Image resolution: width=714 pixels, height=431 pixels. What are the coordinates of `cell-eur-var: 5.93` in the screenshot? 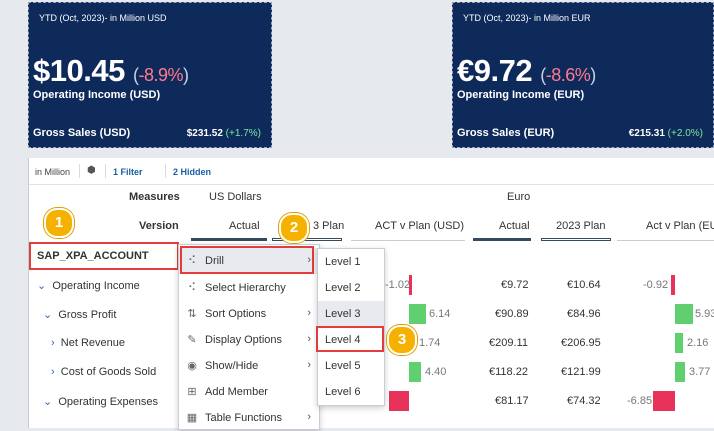 It's located at (704, 314).